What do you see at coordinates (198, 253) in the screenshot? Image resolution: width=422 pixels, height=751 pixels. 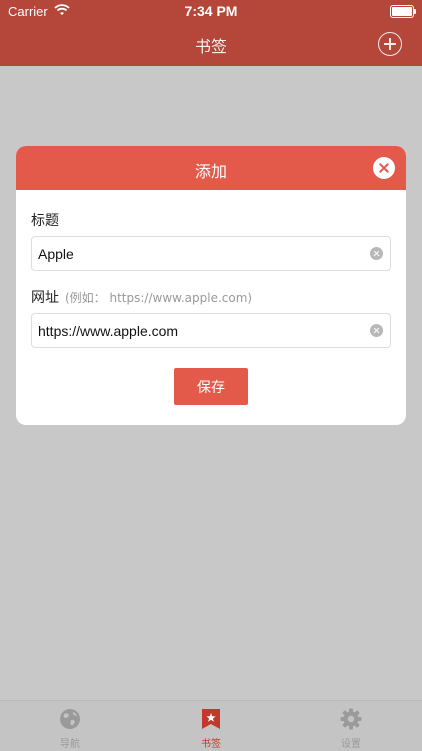 I see `title-input` at bounding box center [198, 253].